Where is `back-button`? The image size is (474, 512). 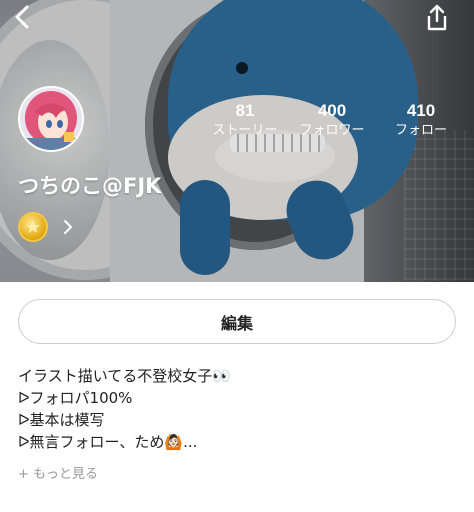 back-button is located at coordinates (23, 17).